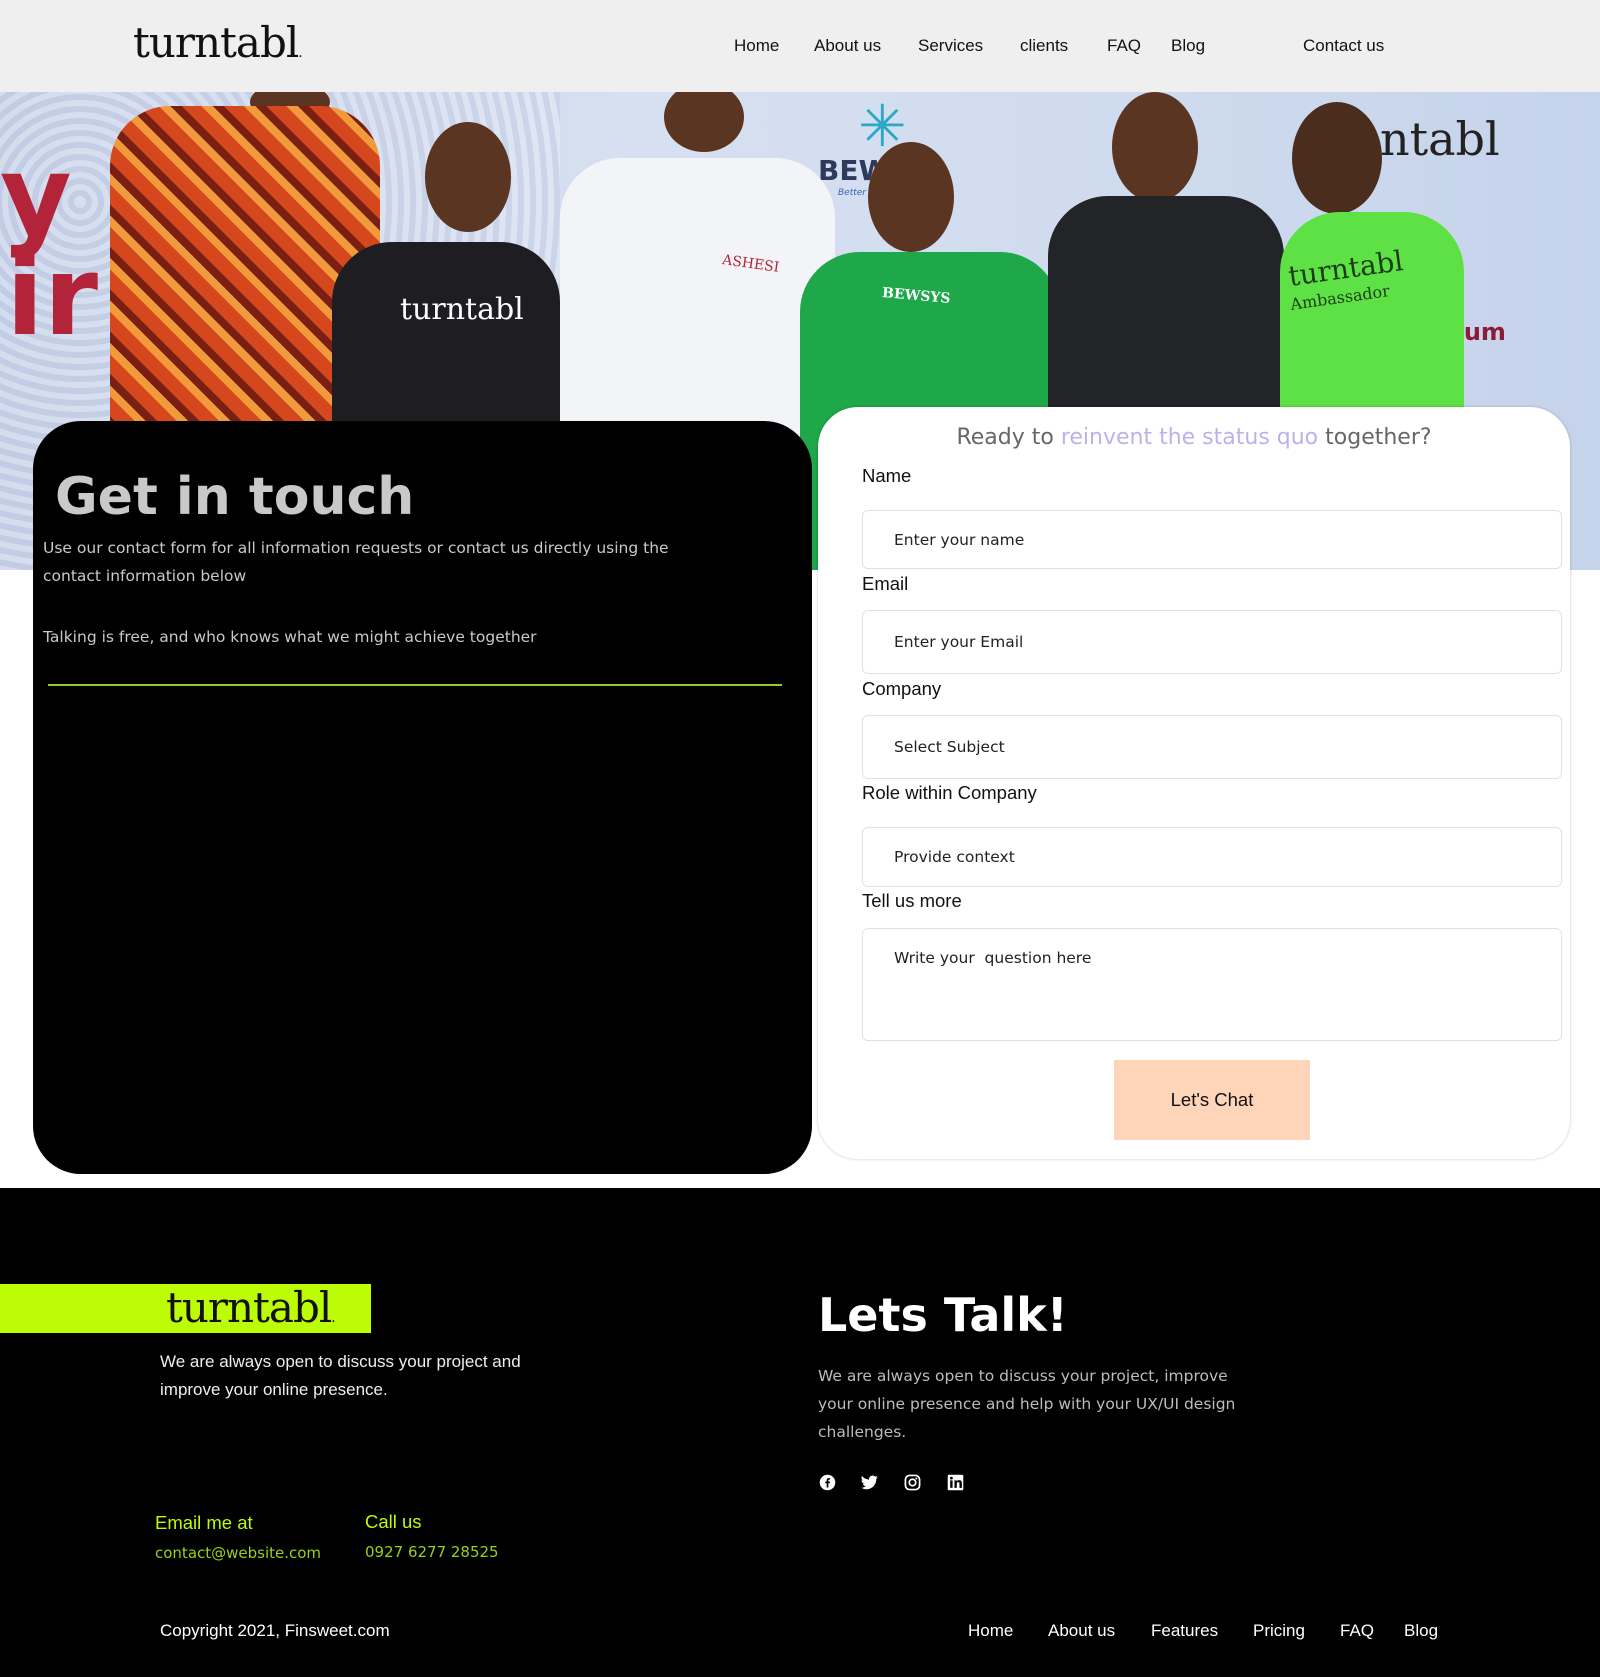 The height and width of the screenshot is (1677, 1600). I want to click on form-title-start: Ready to, so click(1008, 437).